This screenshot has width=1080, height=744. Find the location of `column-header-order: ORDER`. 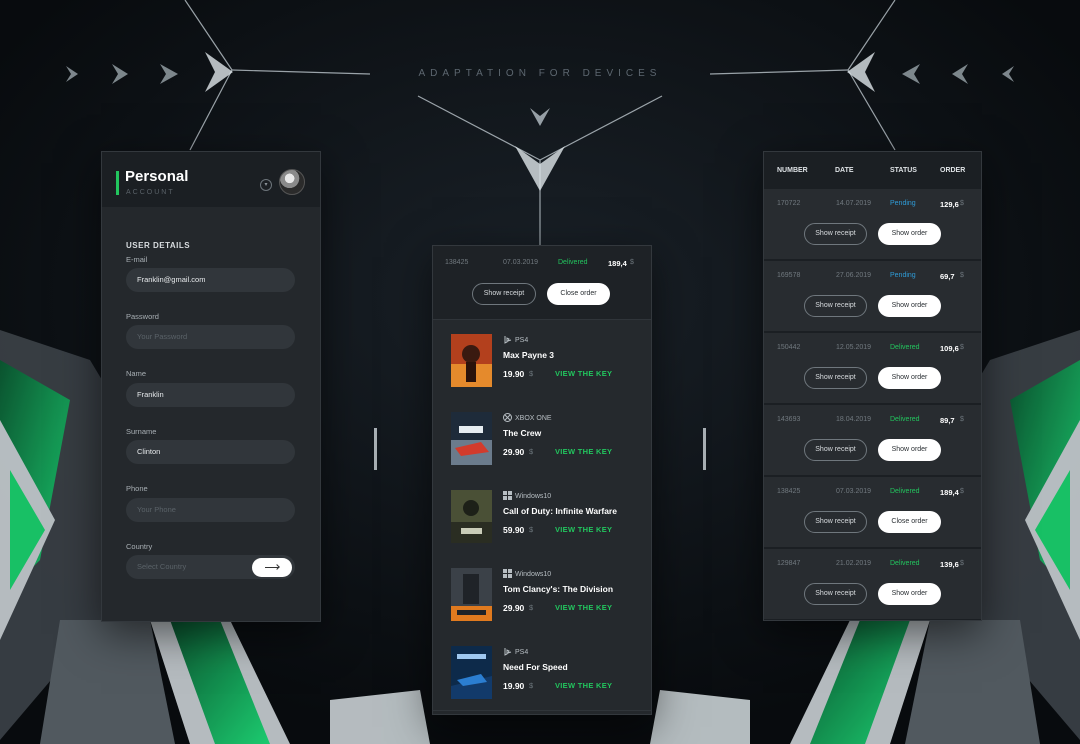

column-header-order: ORDER is located at coordinates (953, 170).